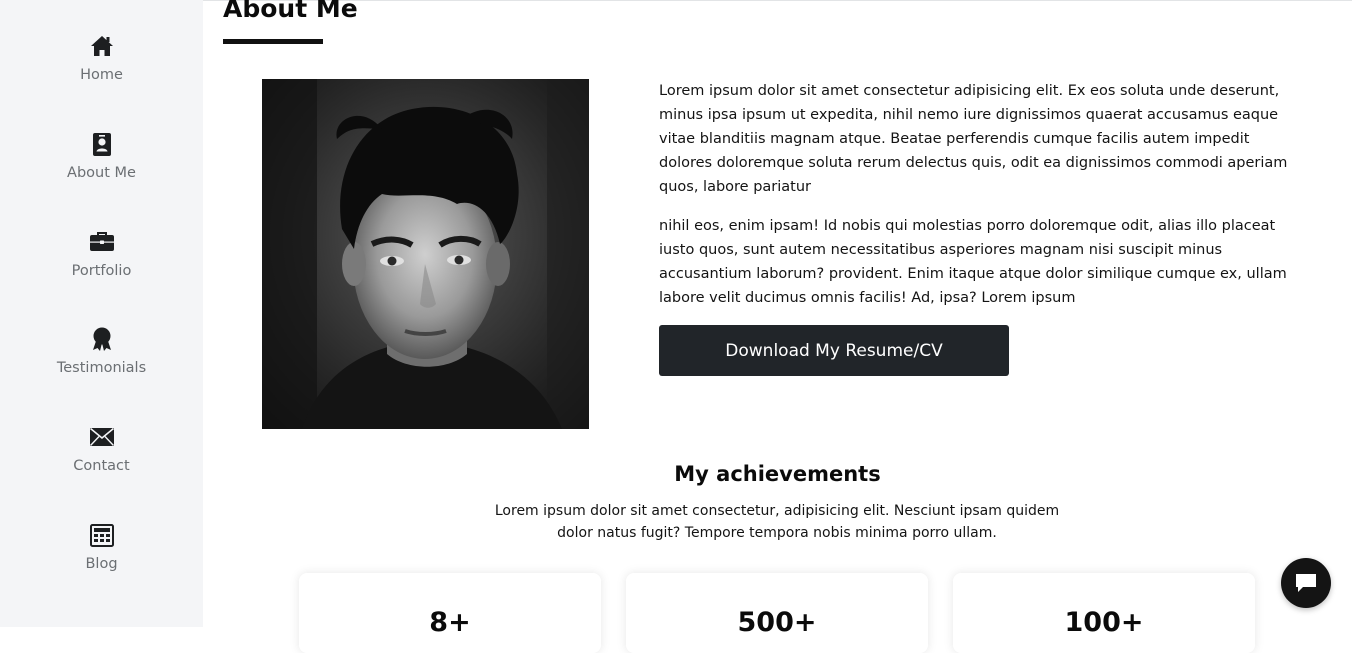 This screenshot has width=1352, height=653. What do you see at coordinates (101, 454) in the screenshot?
I see `sidebar-item-contact: Contact` at bounding box center [101, 454].